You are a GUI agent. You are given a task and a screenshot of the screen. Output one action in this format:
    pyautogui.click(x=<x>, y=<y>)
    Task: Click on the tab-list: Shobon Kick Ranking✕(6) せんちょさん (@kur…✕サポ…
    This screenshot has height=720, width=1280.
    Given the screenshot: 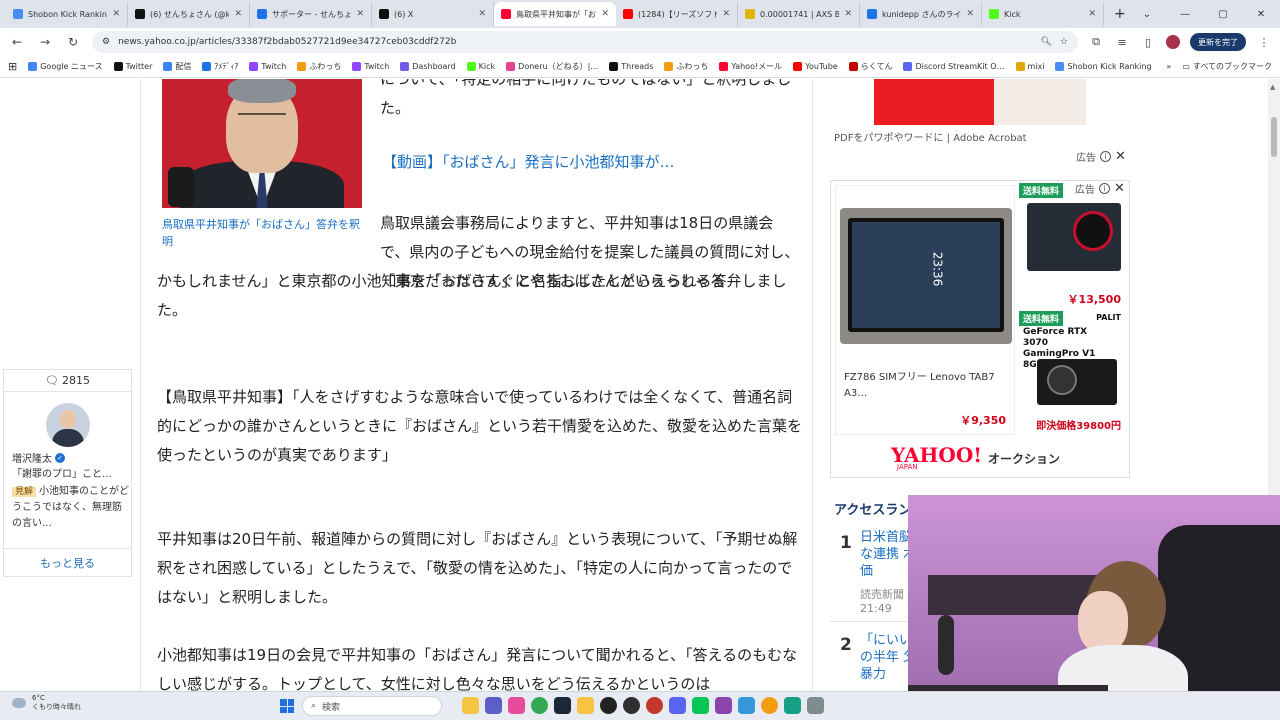 What is the action you would take?
    pyautogui.click(x=555, y=14)
    